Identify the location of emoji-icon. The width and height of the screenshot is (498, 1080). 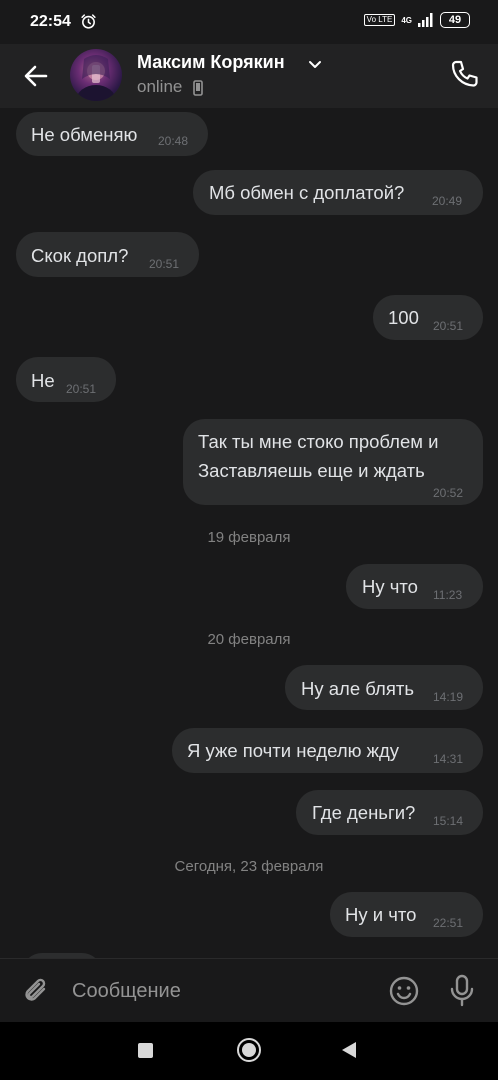
(404, 991).